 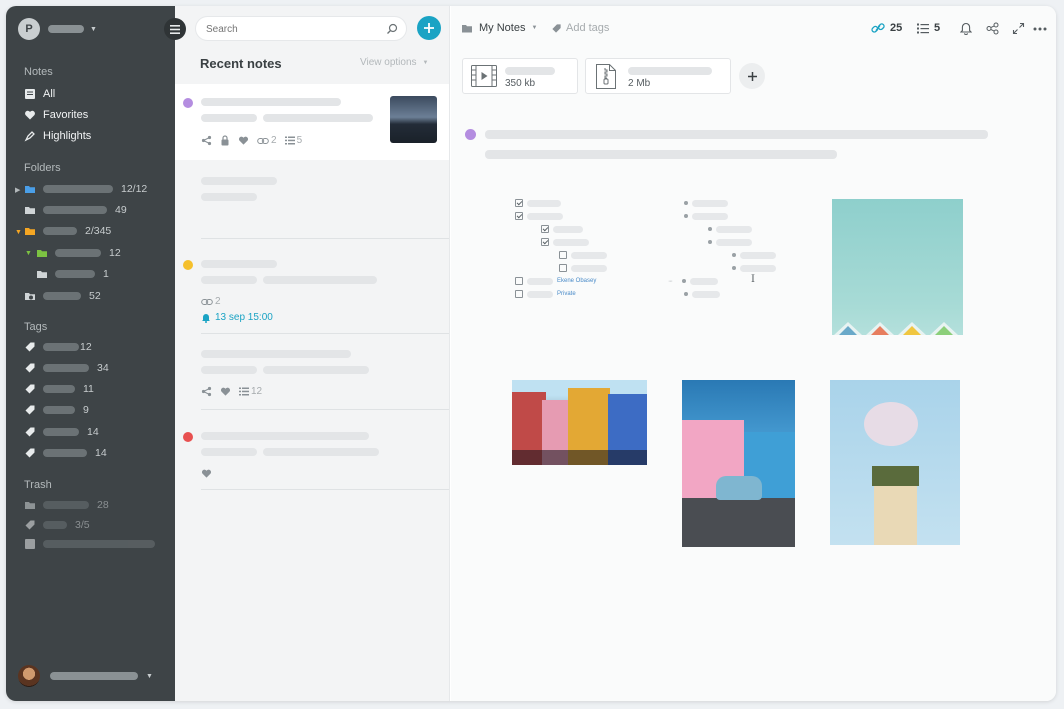 I want to click on tag-item: 34, so click(x=66, y=368).